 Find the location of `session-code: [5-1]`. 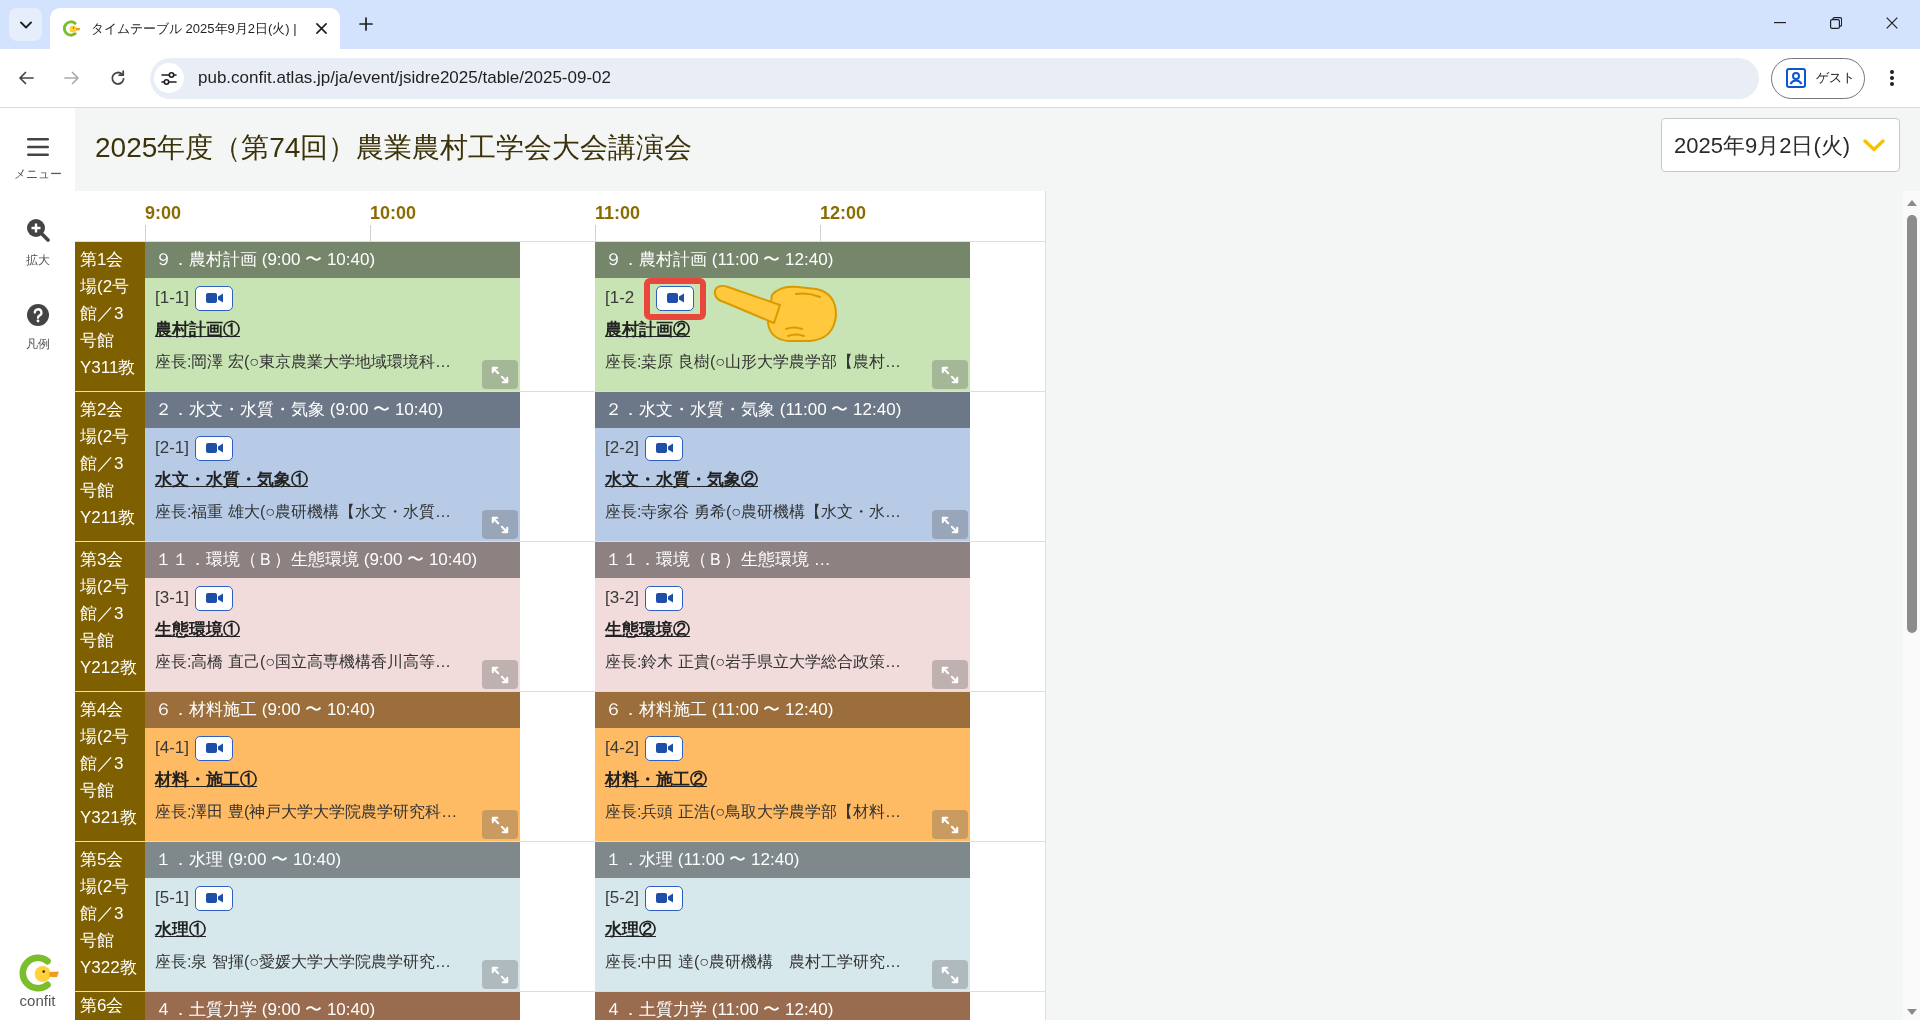

session-code: [5-1] is located at coordinates (172, 898).